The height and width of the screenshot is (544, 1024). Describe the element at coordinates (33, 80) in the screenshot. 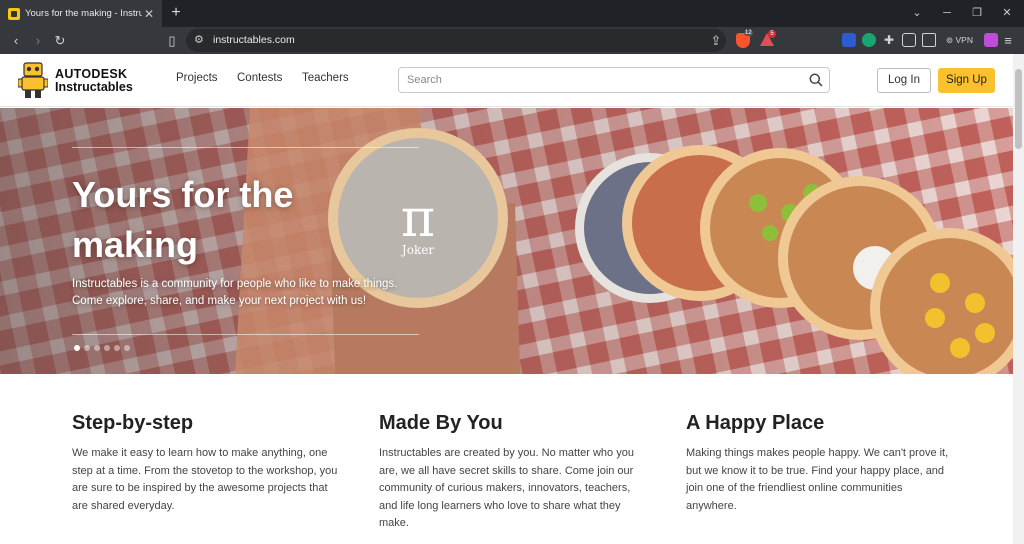

I see `instructables-robot-logo` at that location.